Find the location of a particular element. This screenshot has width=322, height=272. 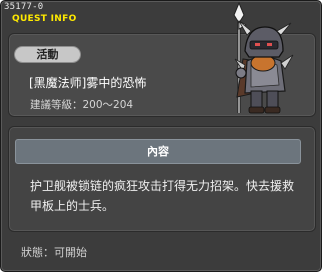

window-title: QUEST INFO is located at coordinates (44, 19).